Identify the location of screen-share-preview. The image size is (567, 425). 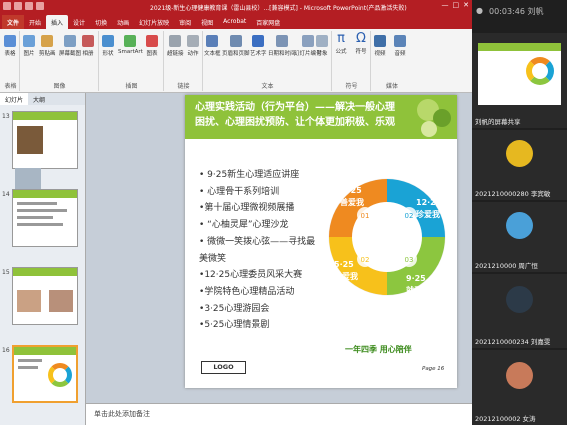
(519, 74).